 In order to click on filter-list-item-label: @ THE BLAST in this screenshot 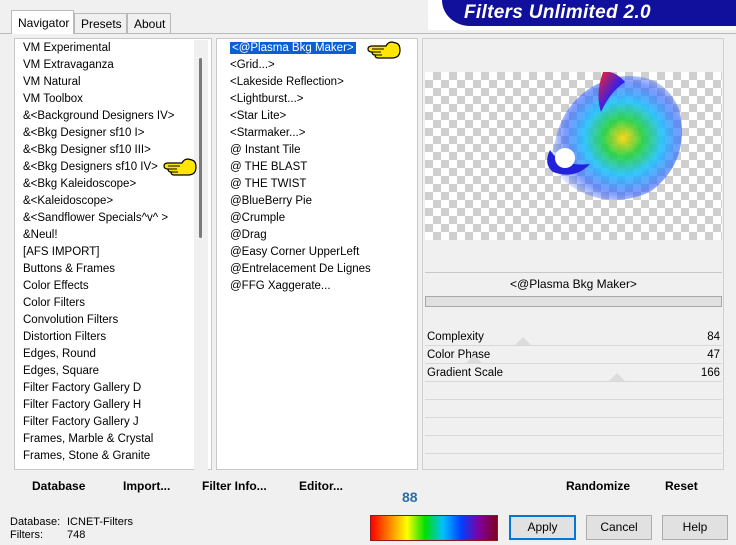, I will do `click(269, 167)`.